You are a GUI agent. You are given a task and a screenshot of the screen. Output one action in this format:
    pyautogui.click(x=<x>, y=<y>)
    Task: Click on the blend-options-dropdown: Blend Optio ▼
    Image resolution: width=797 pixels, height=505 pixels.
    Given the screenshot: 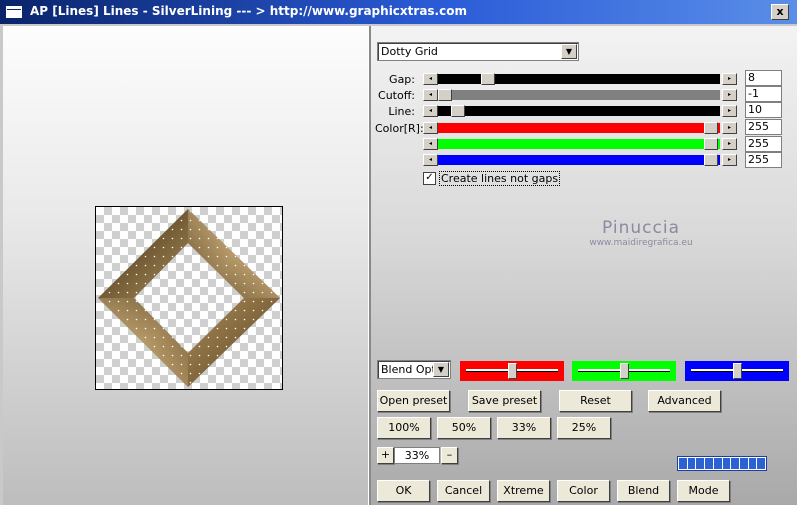 What is the action you would take?
    pyautogui.click(x=414, y=369)
    